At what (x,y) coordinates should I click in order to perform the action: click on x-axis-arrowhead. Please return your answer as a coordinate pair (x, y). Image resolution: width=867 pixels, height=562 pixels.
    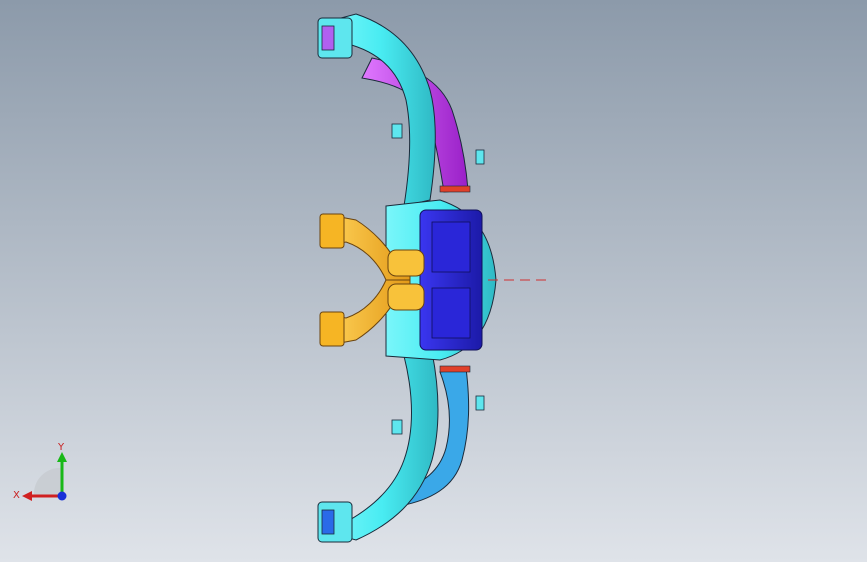
    Looking at the image, I should click on (27, 496).